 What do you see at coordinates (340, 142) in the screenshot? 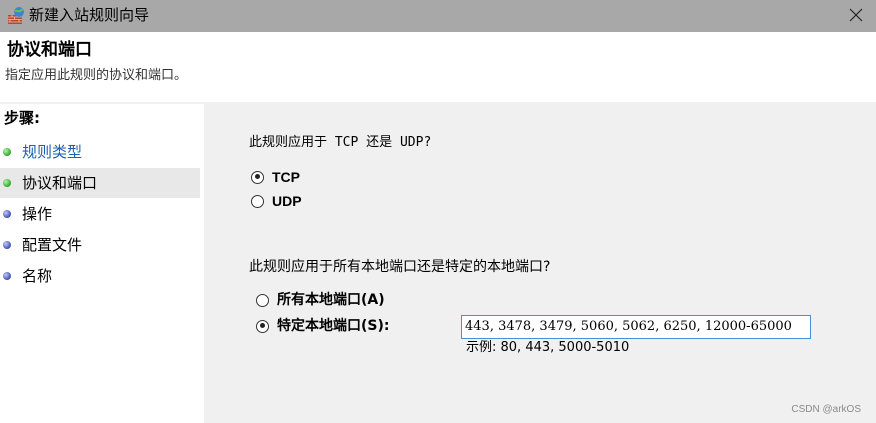
I see `protocol-question: 此规则应用于 TCP 还是 UDP?` at bounding box center [340, 142].